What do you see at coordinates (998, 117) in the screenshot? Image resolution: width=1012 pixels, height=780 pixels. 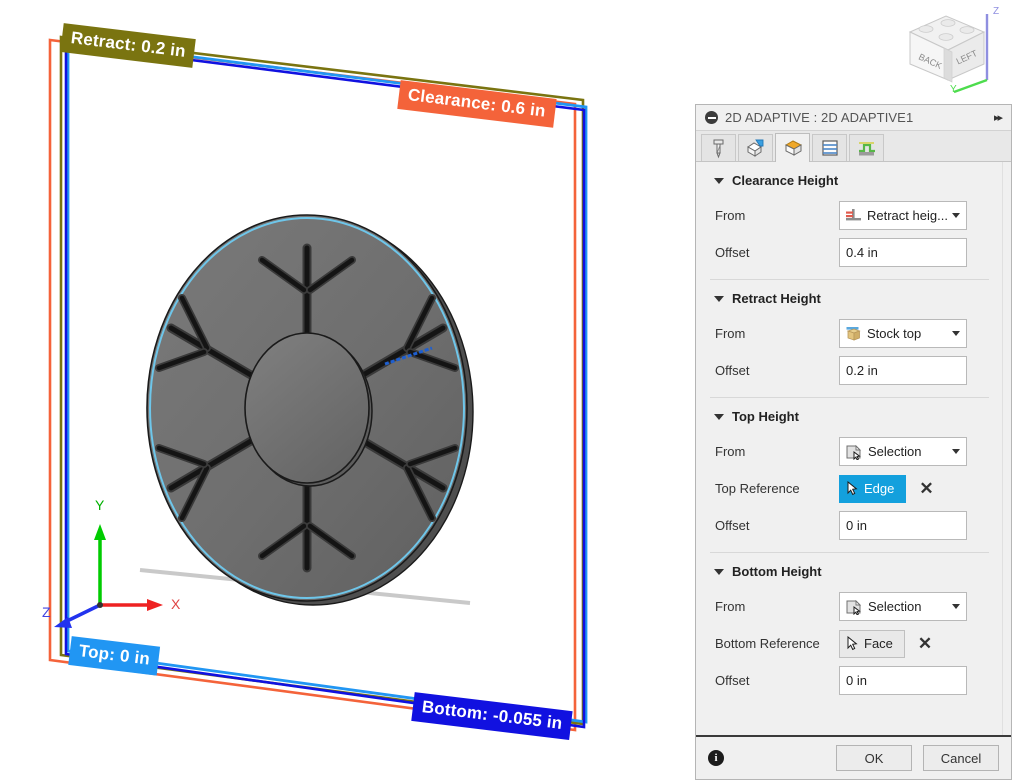 I see `expand-chevrons-icon: ▸▸` at bounding box center [998, 117].